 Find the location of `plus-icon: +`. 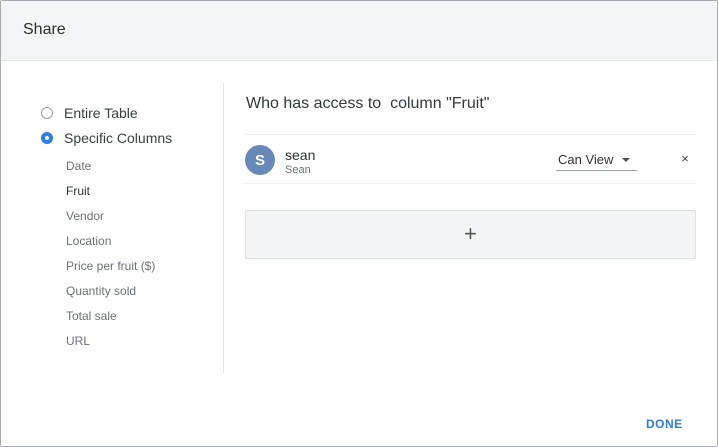

plus-icon: + is located at coordinates (470, 233).